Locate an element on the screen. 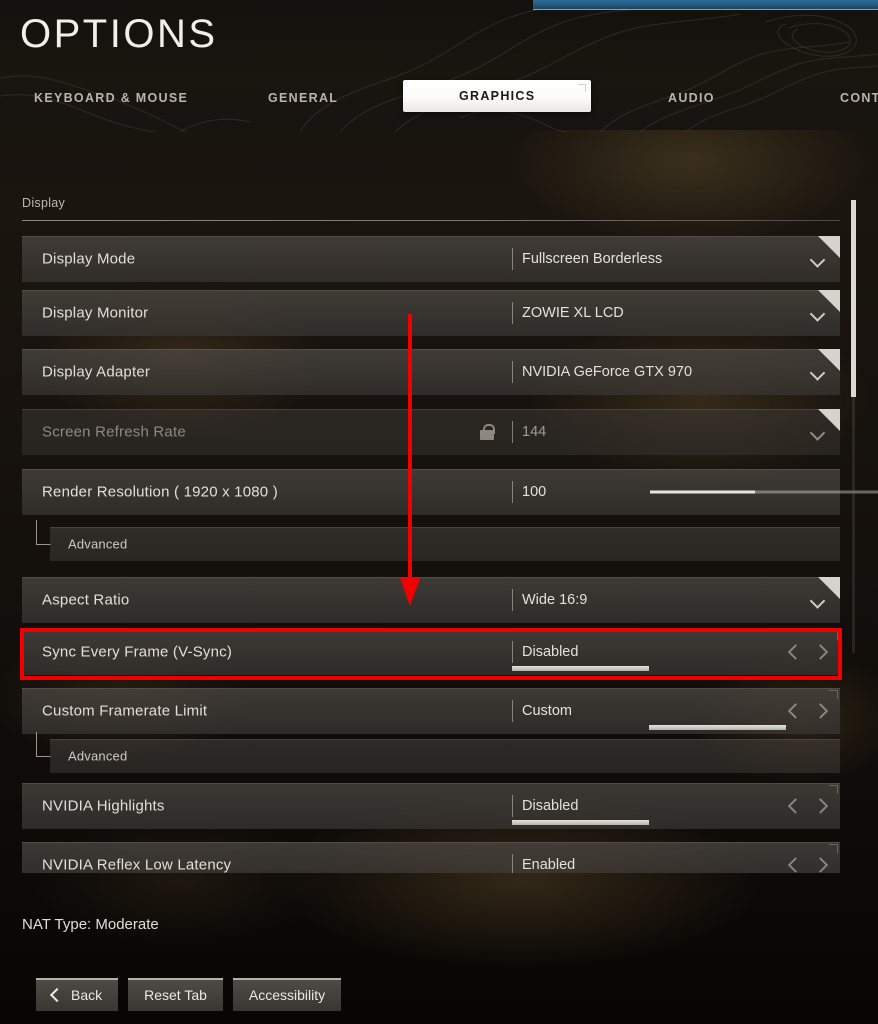 The width and height of the screenshot is (878, 1024). row-label: Display Monitor is located at coordinates (95, 313).